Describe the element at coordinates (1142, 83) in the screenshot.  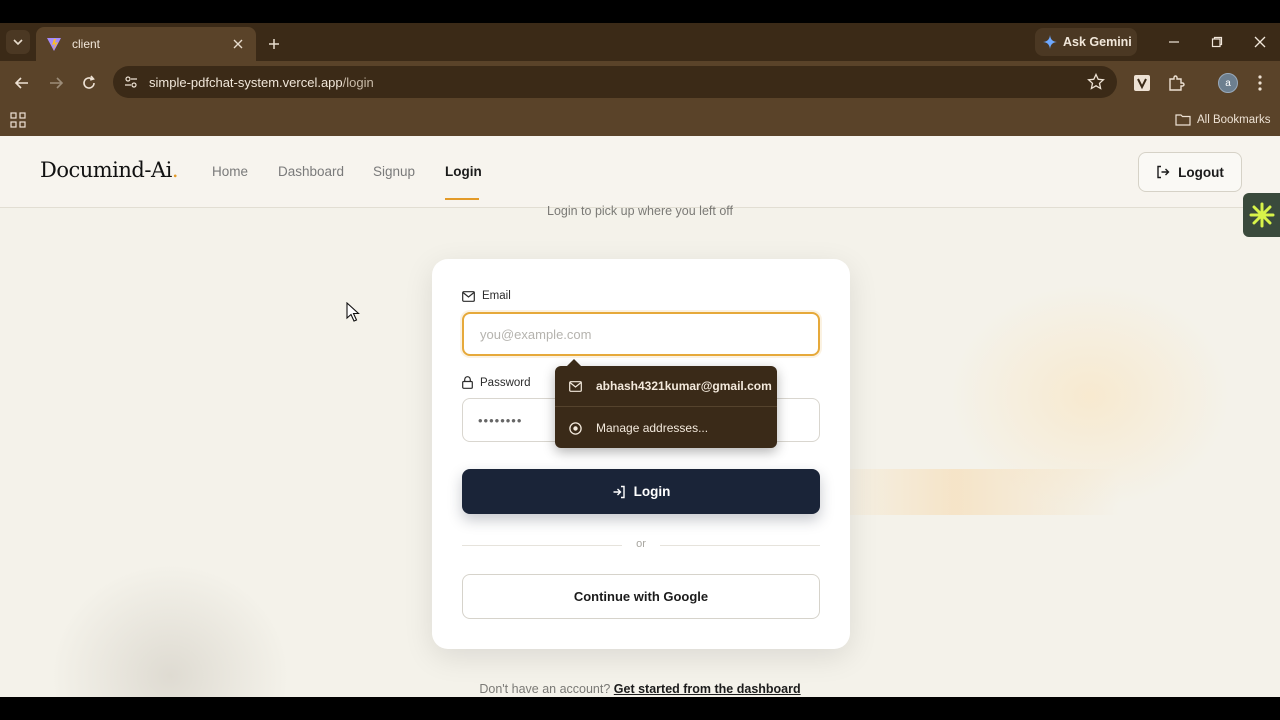
I see `extension-shield-icon` at that location.